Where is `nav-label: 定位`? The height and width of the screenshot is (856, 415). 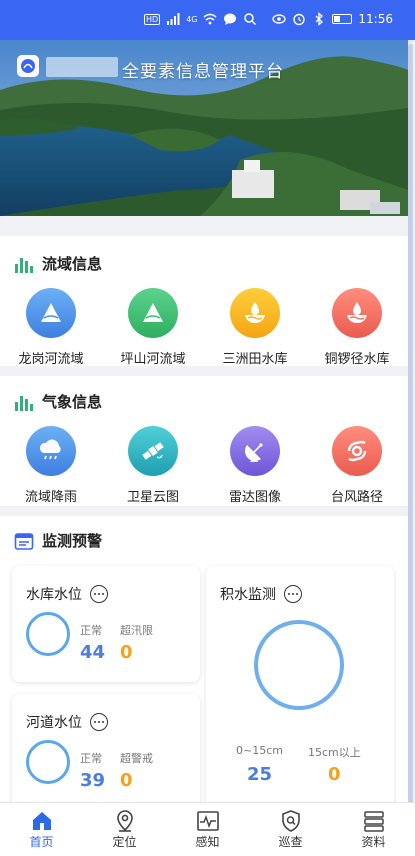 nav-label: 定位 is located at coordinates (124, 842).